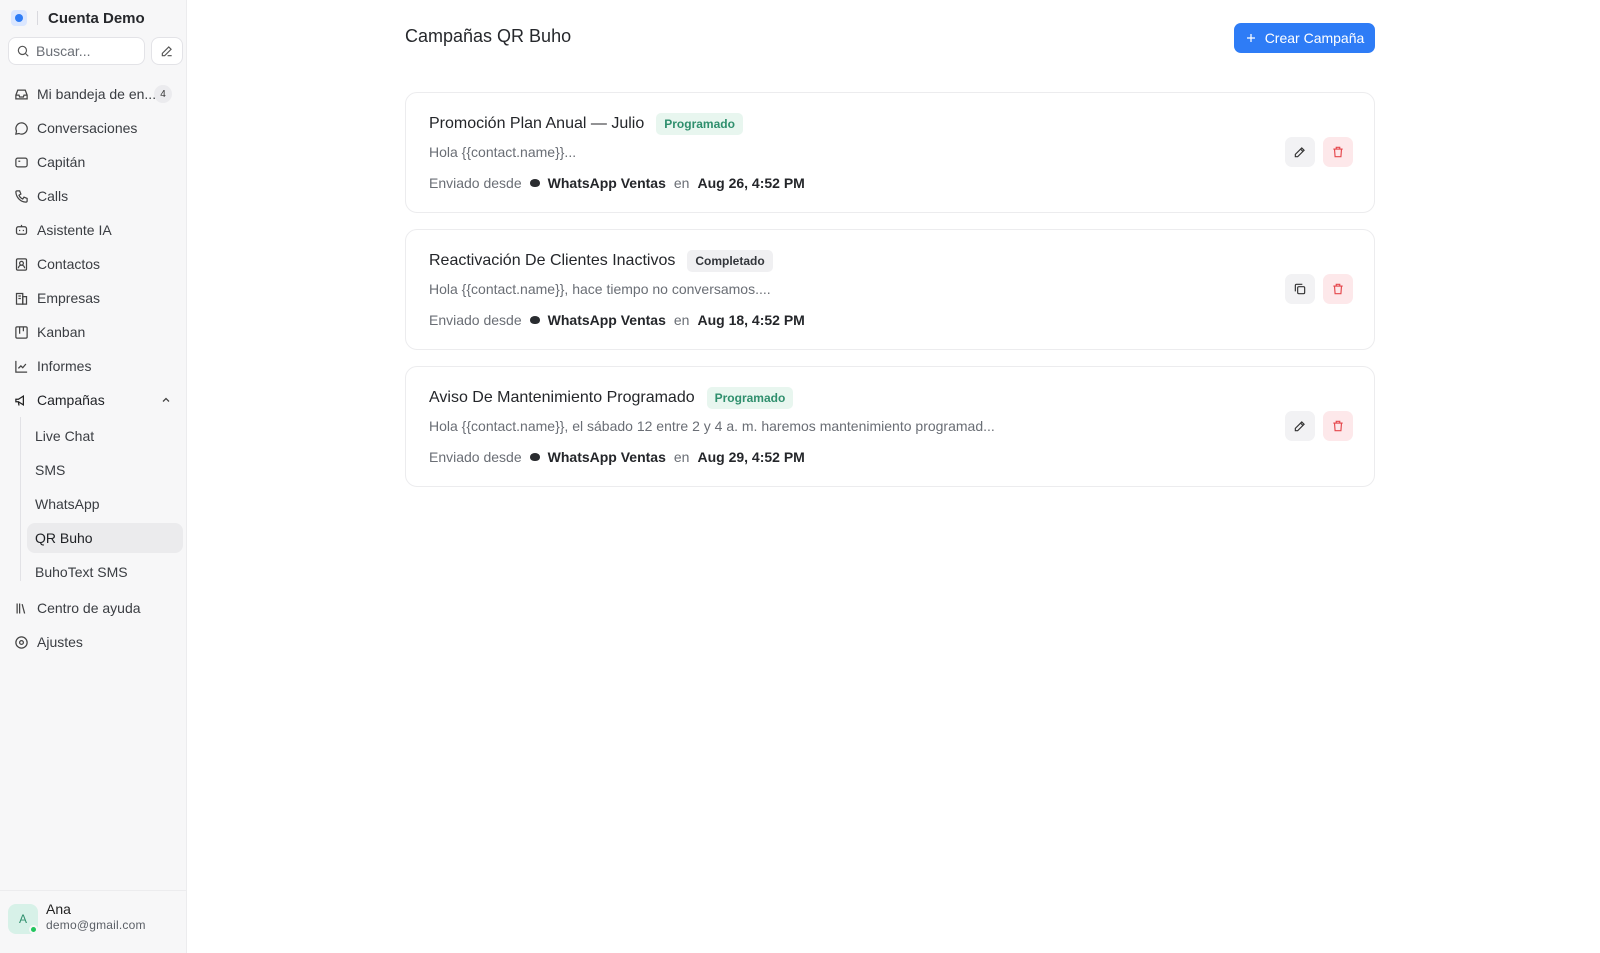 This screenshot has height=953, width=1600. What do you see at coordinates (50, 470) in the screenshot?
I see `sidebar-subitem-label: SMS` at bounding box center [50, 470].